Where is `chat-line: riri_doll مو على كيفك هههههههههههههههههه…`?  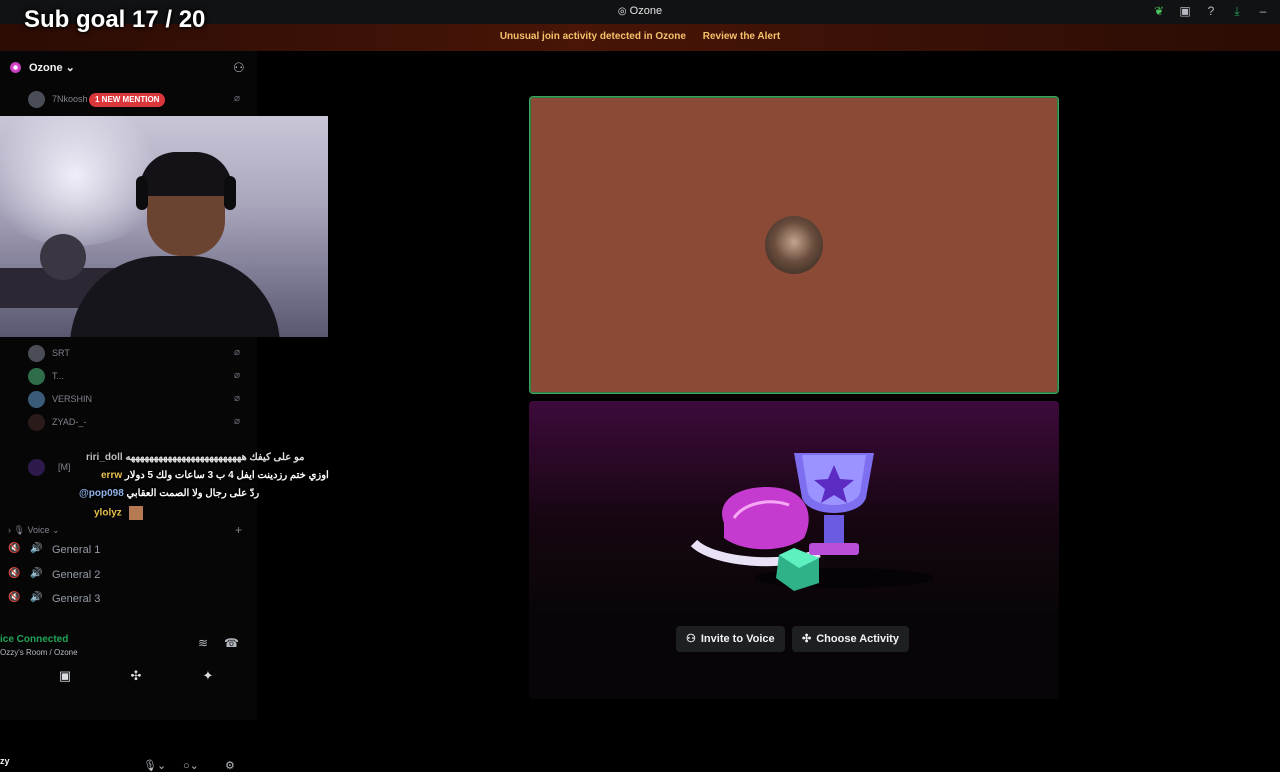
chat-line: riri_doll مو على كيفك هههههههههههههههههه… is located at coordinates (195, 457).